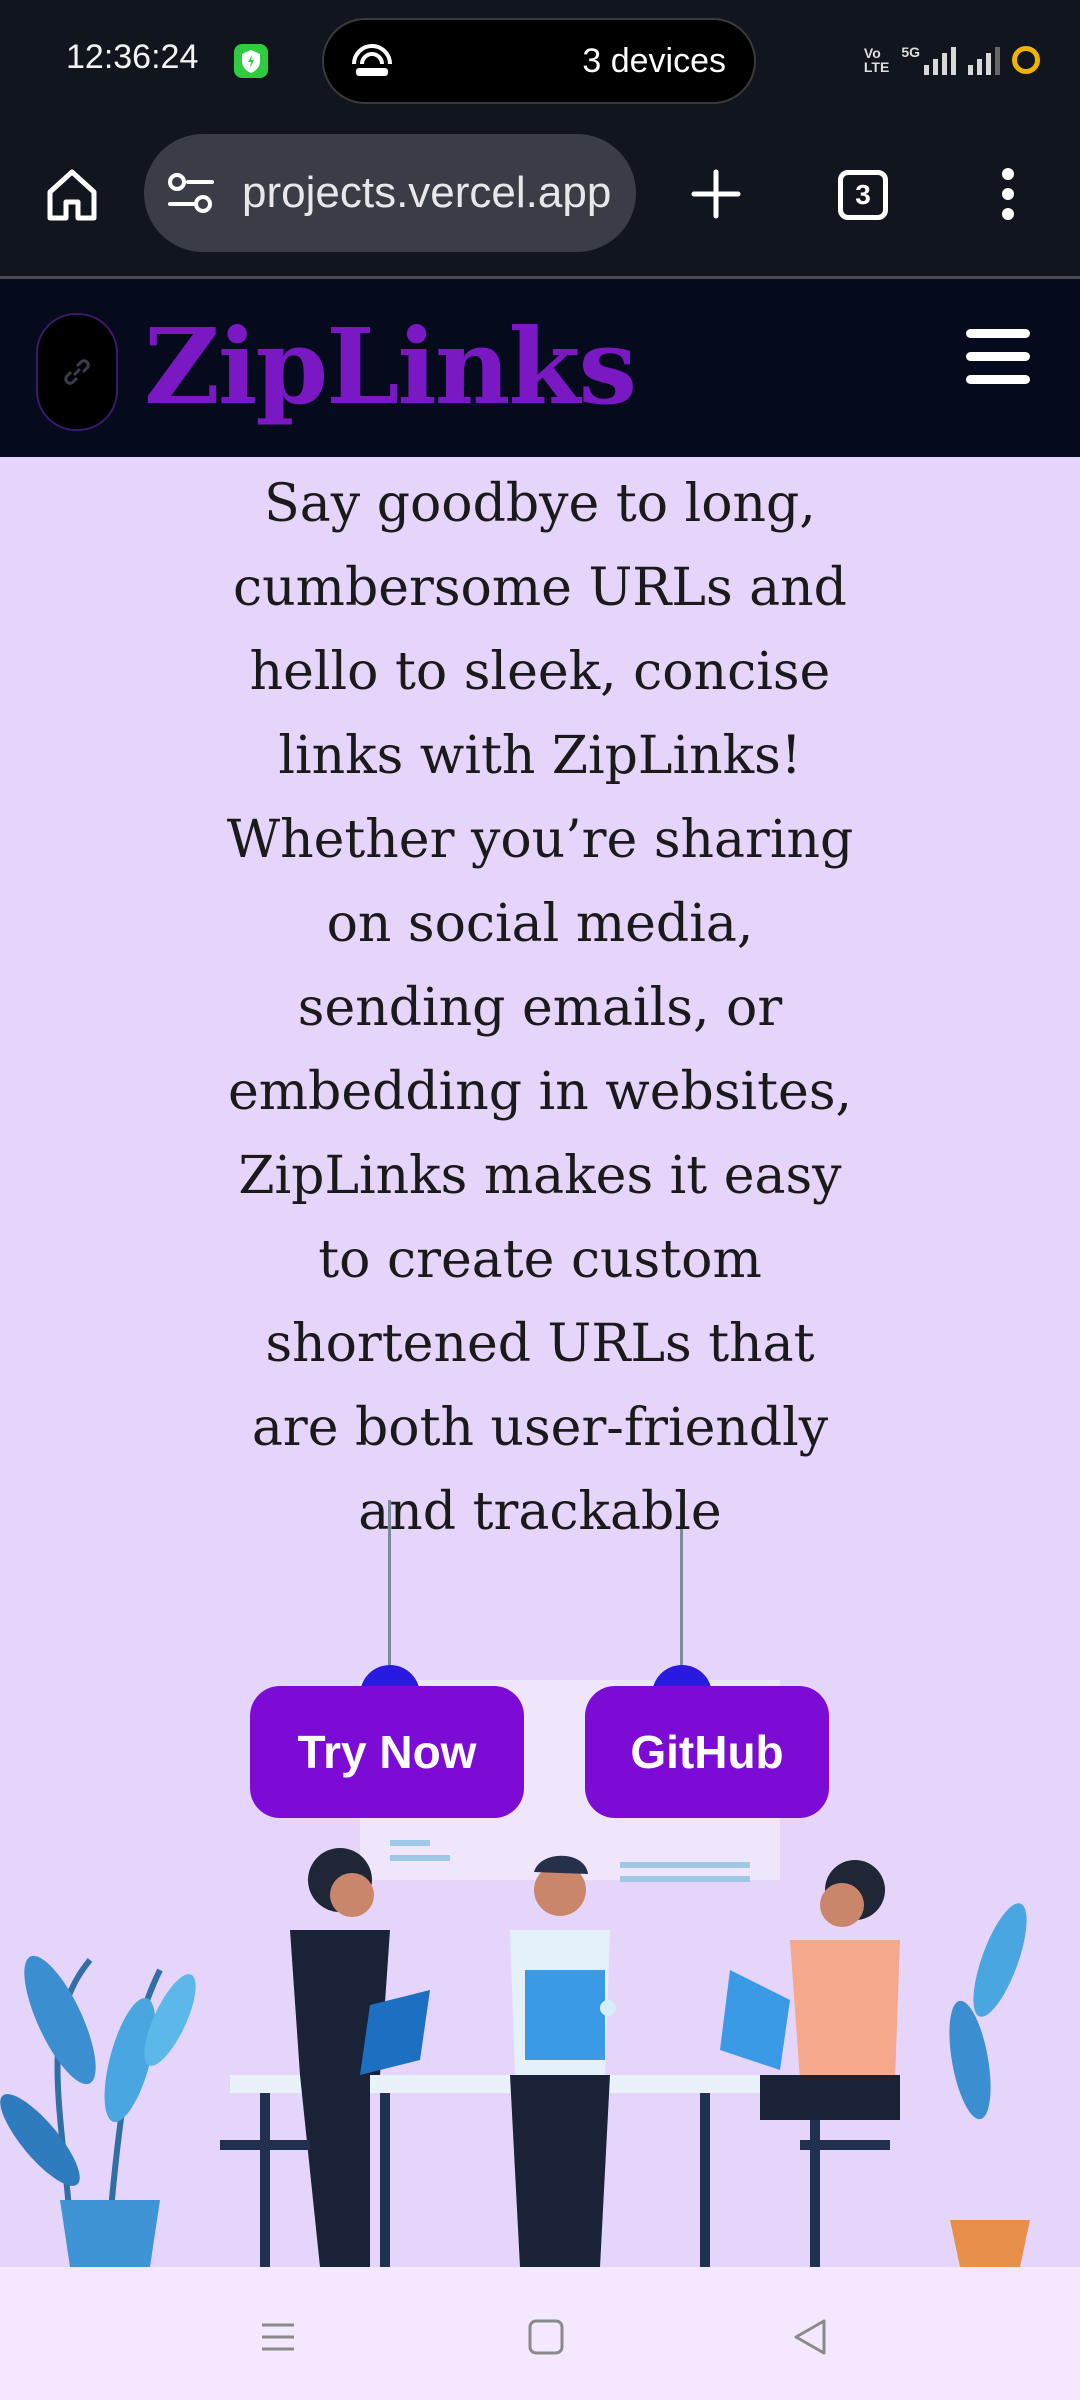 Image resolution: width=1080 pixels, height=2400 pixels. I want to click on site-logo, so click(77, 372).